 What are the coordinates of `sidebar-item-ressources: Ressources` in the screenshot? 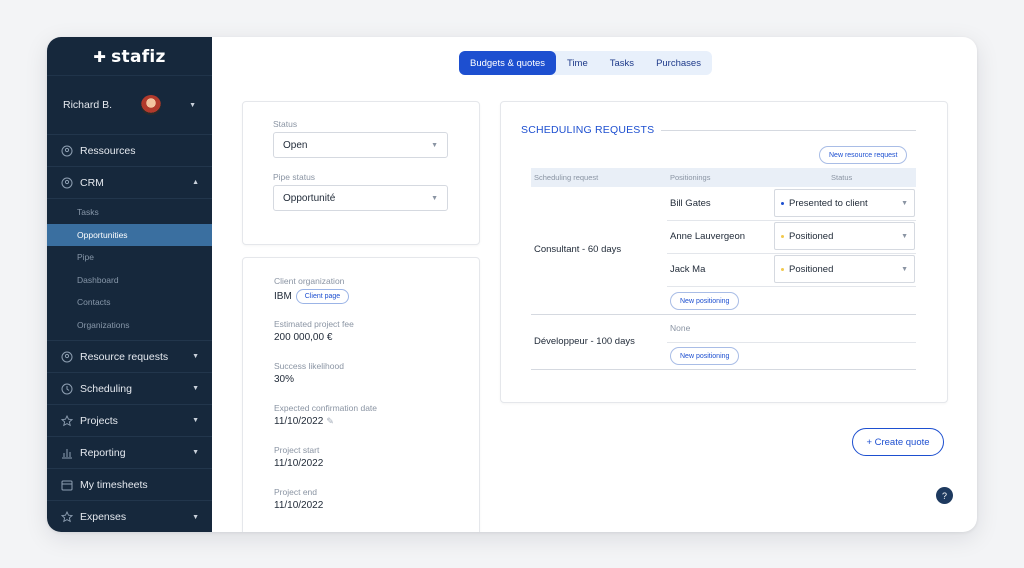 It's located at (129, 151).